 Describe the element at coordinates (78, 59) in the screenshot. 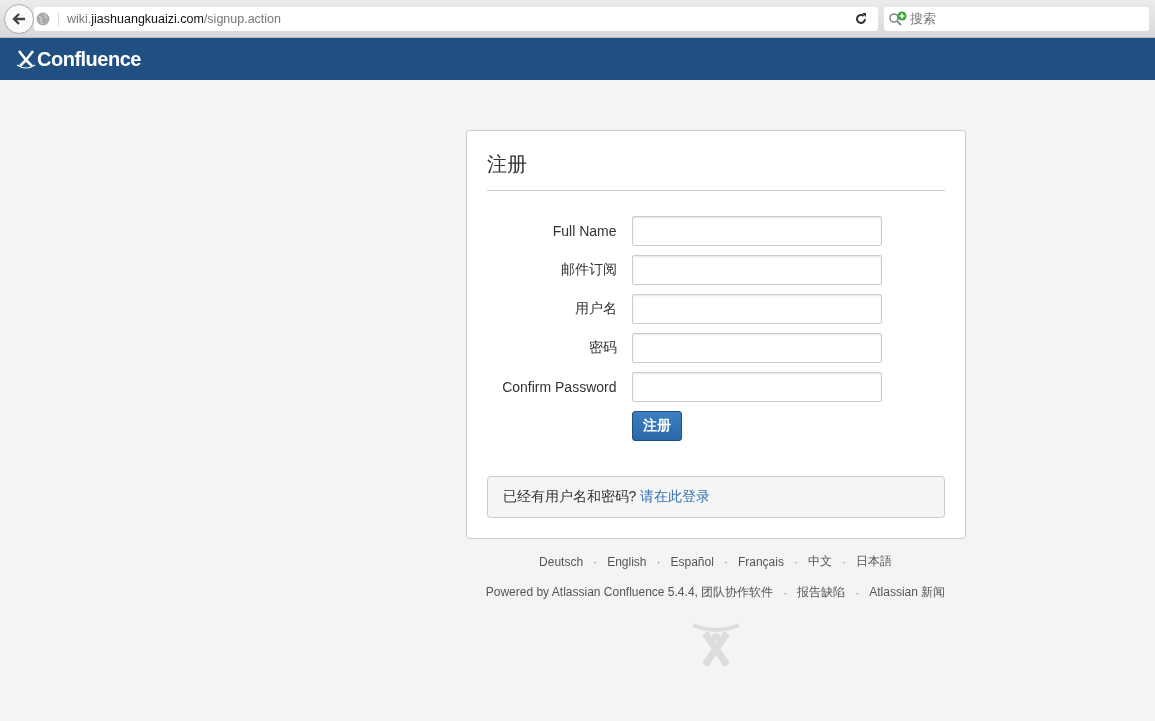

I see `confluence-logo: Confluence` at that location.